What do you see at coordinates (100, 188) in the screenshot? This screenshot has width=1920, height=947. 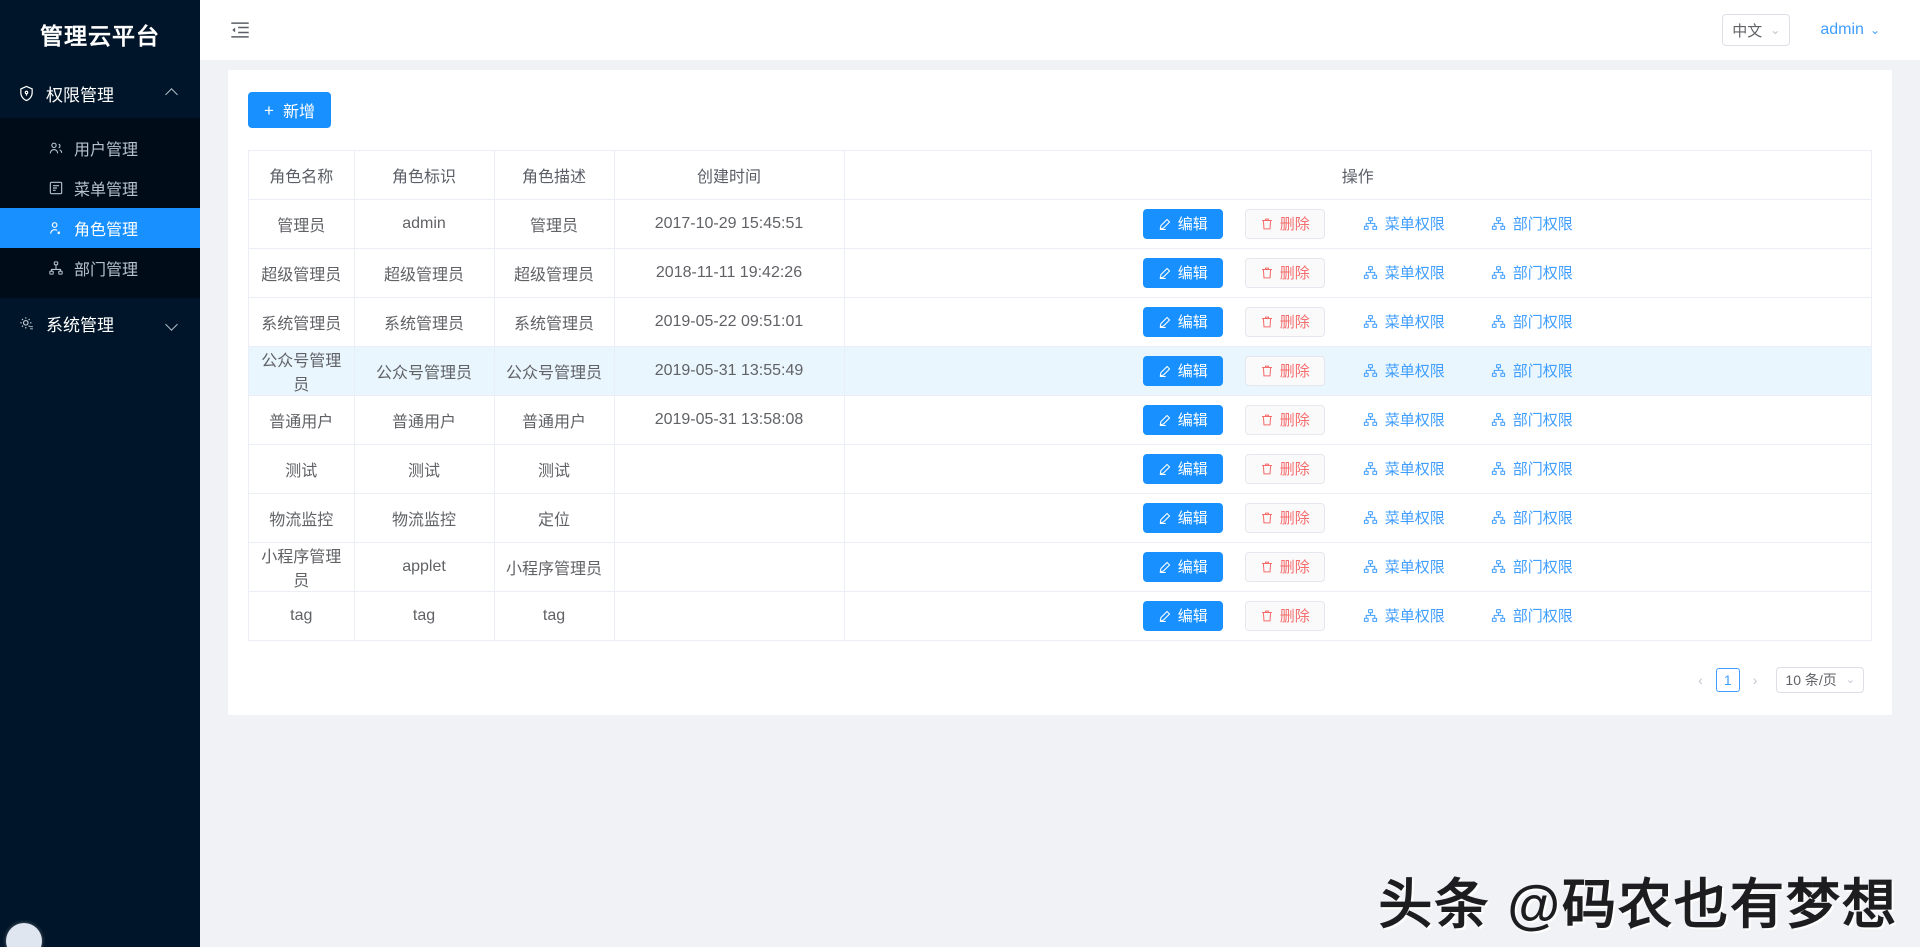 I see `sidebar-item-menu-management: 菜单管理` at bounding box center [100, 188].